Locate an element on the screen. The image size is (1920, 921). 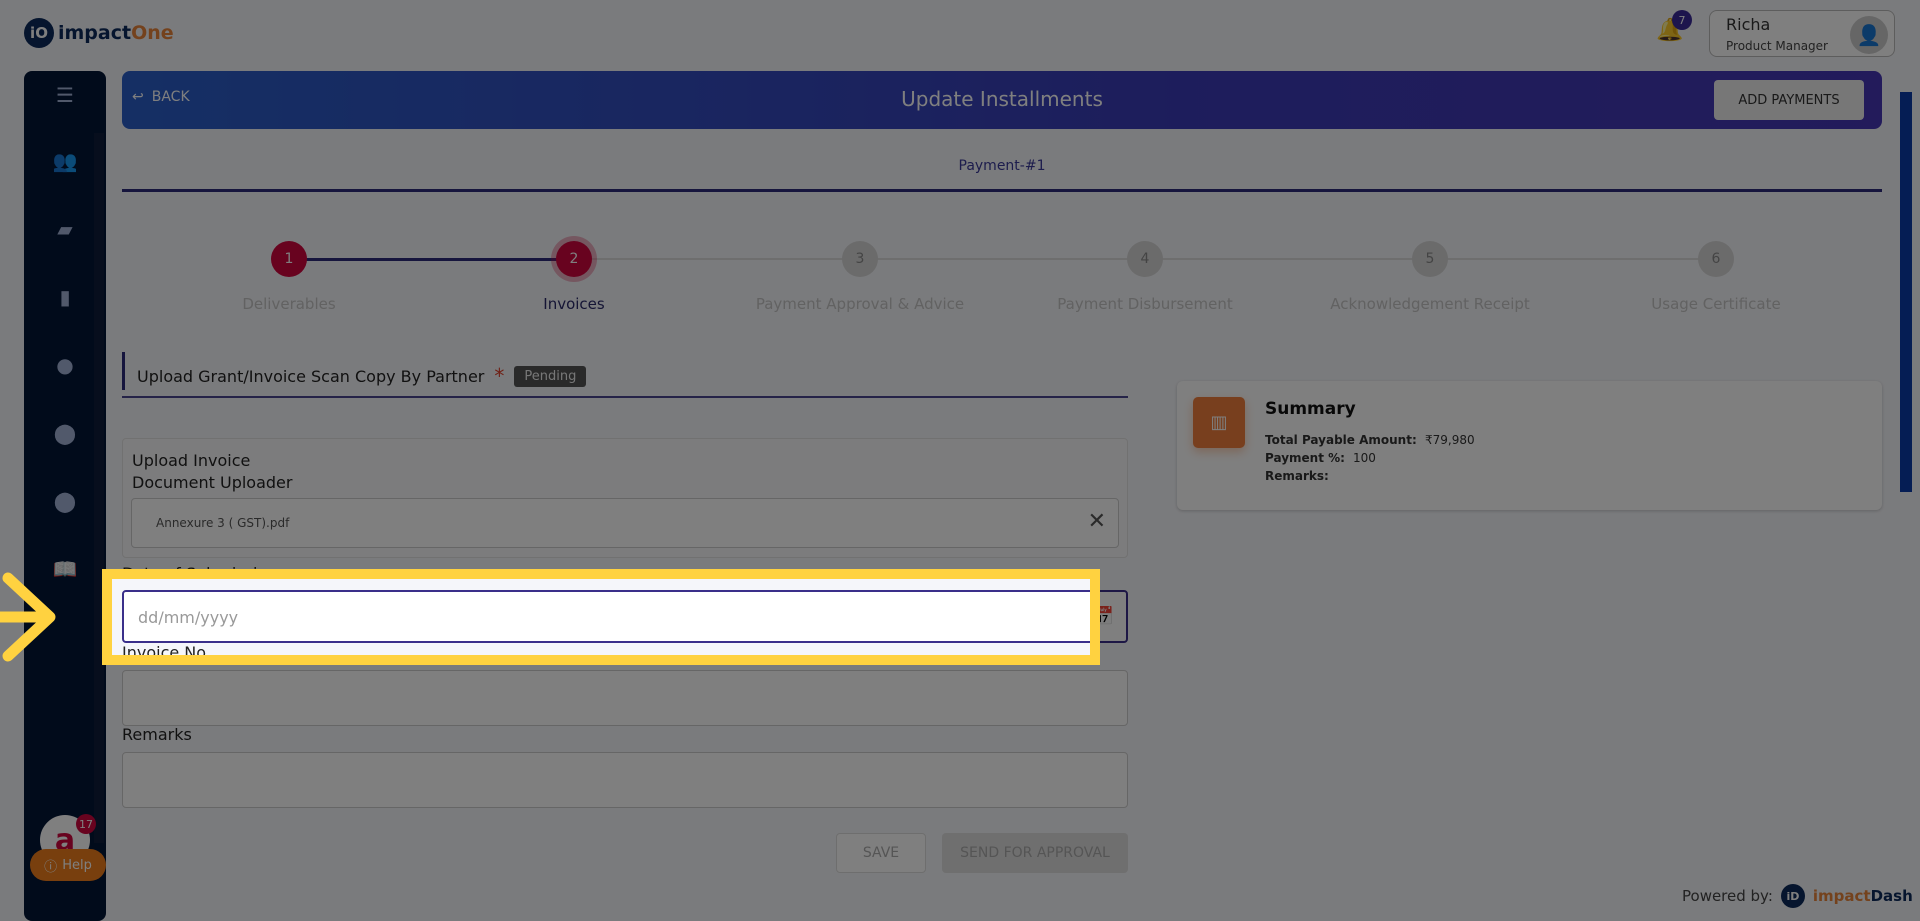
step-4-label: Payment Disbursement is located at coordinates (1145, 304).